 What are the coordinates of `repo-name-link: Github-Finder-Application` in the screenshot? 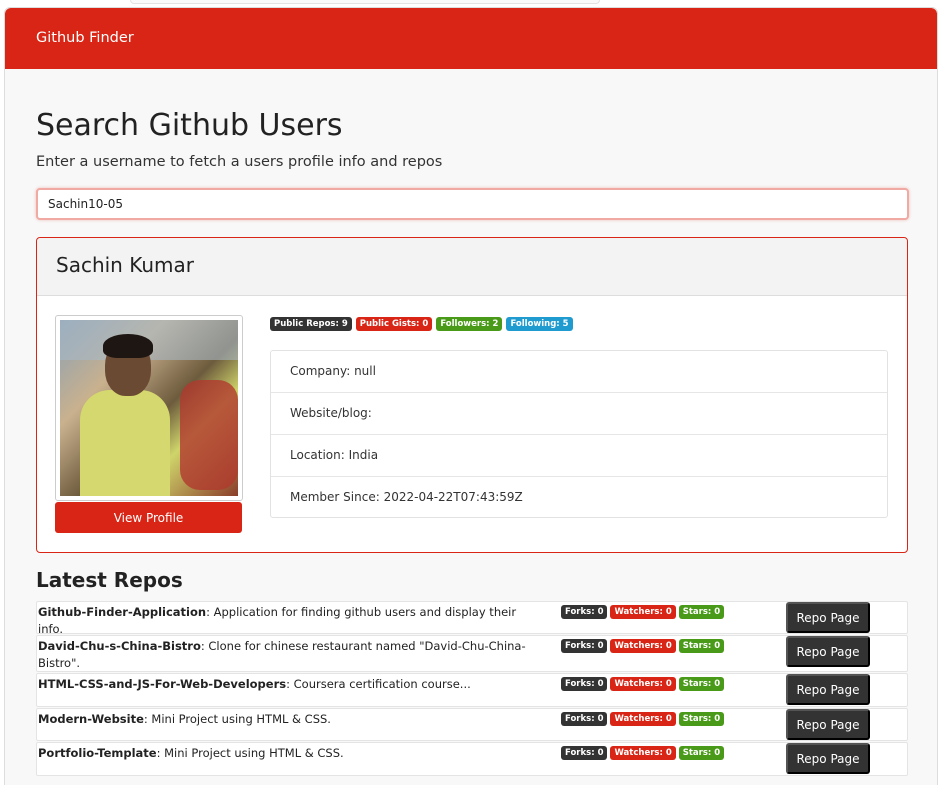 It's located at (122, 612).